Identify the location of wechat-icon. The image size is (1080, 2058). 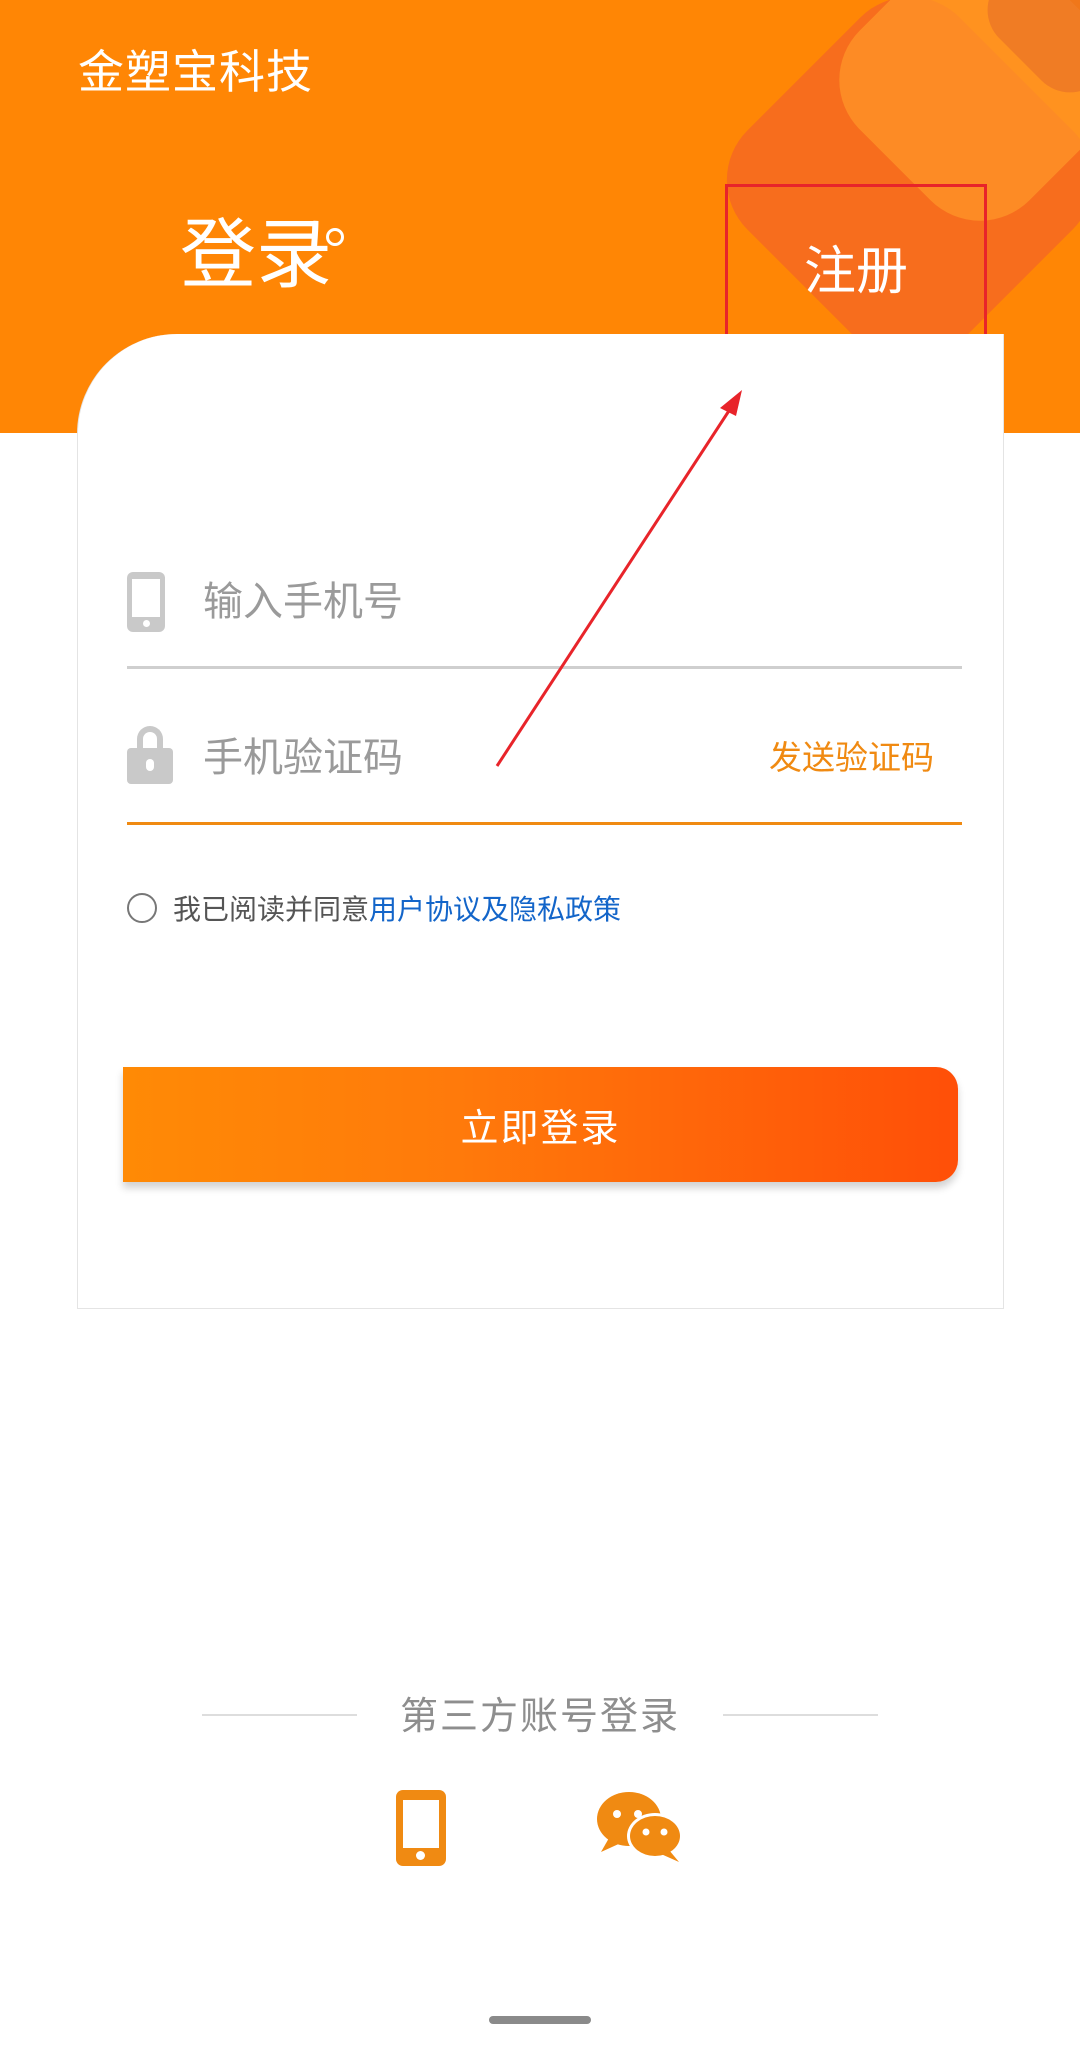
(640, 1827).